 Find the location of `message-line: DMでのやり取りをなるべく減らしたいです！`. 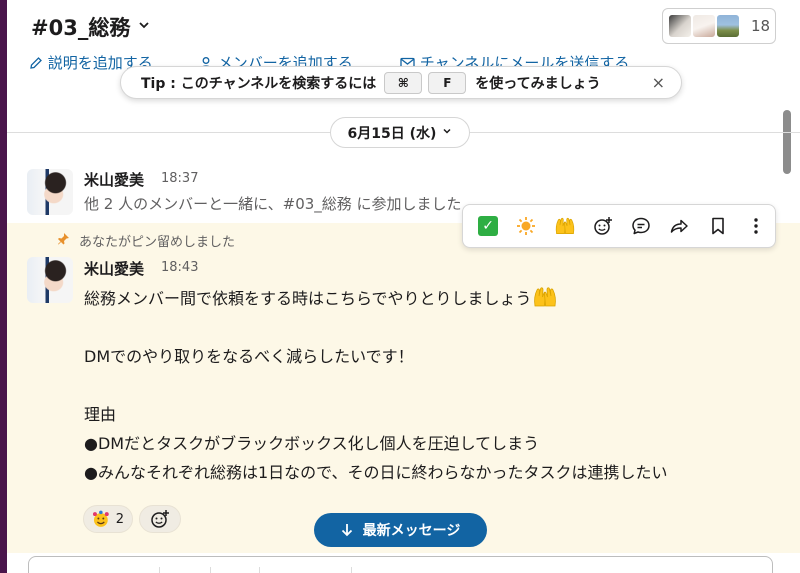

message-line: DMでのやり取りをなるべく減らしたいです！ is located at coordinates (249, 356).